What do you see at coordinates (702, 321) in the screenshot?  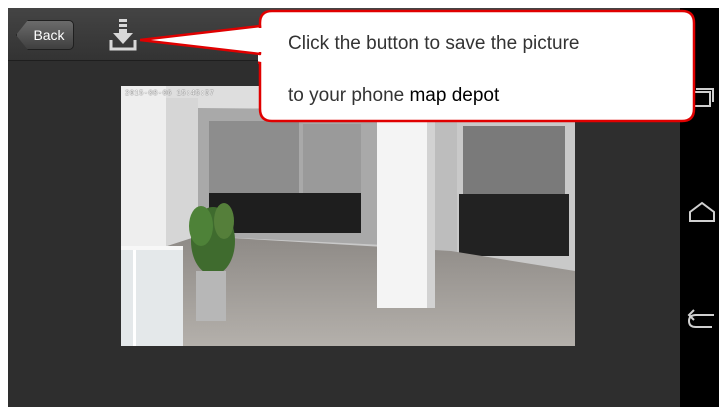 I see `back-icon` at bounding box center [702, 321].